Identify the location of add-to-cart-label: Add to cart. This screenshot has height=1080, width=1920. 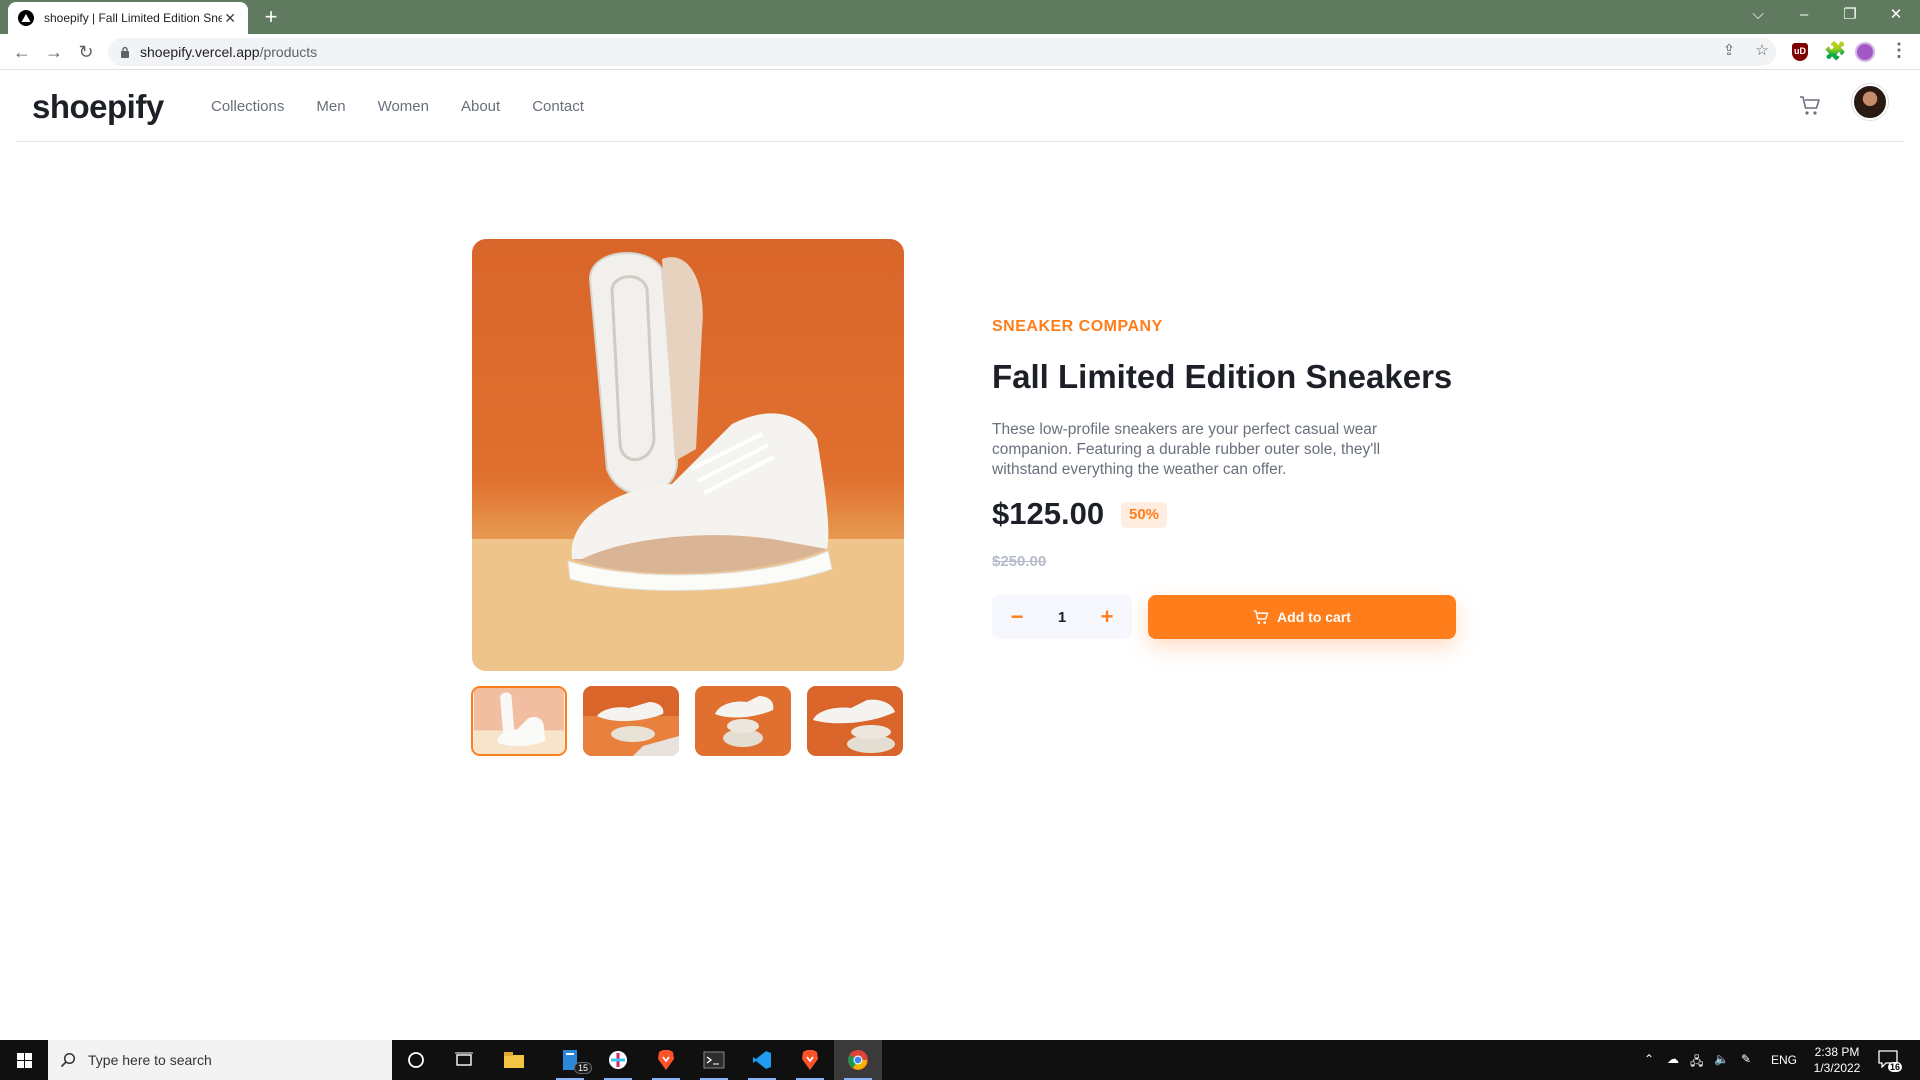
(1314, 617).